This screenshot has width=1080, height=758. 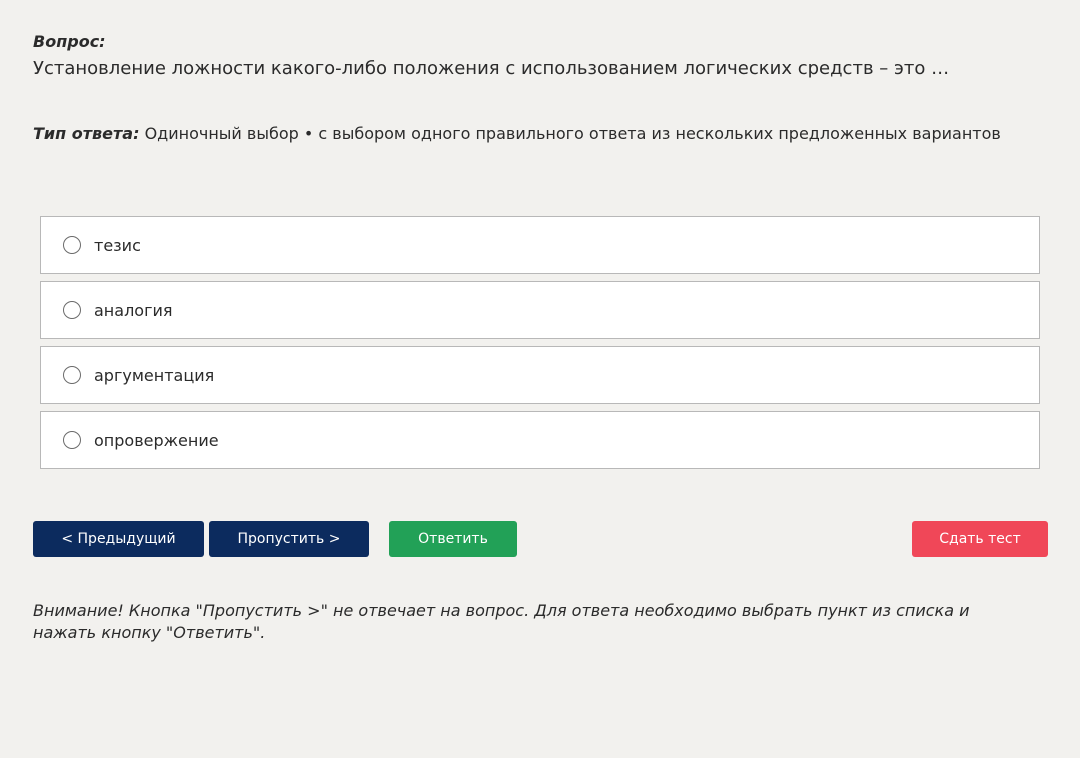 I want to click on option-label: аргументация, so click(x=154, y=375).